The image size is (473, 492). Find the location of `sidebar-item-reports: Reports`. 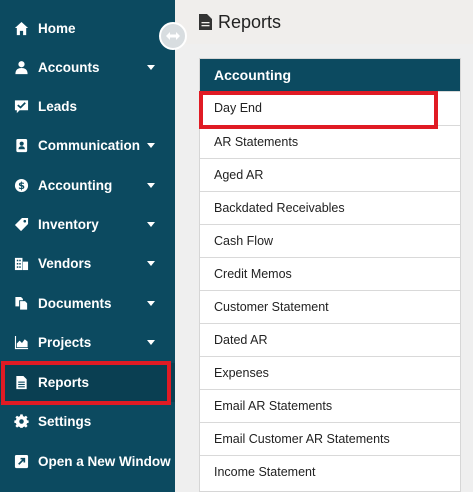

sidebar-item-reports: Reports is located at coordinates (87, 382).